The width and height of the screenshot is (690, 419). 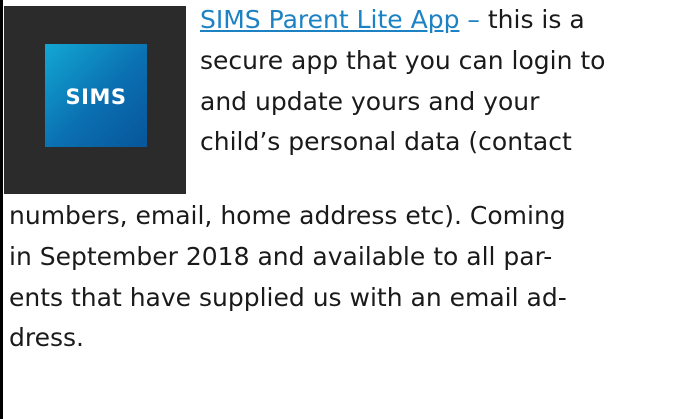 What do you see at coordinates (329, 19) in the screenshot?
I see `sims-parent-lite-app-link: SIMS Parent Lite App` at bounding box center [329, 19].